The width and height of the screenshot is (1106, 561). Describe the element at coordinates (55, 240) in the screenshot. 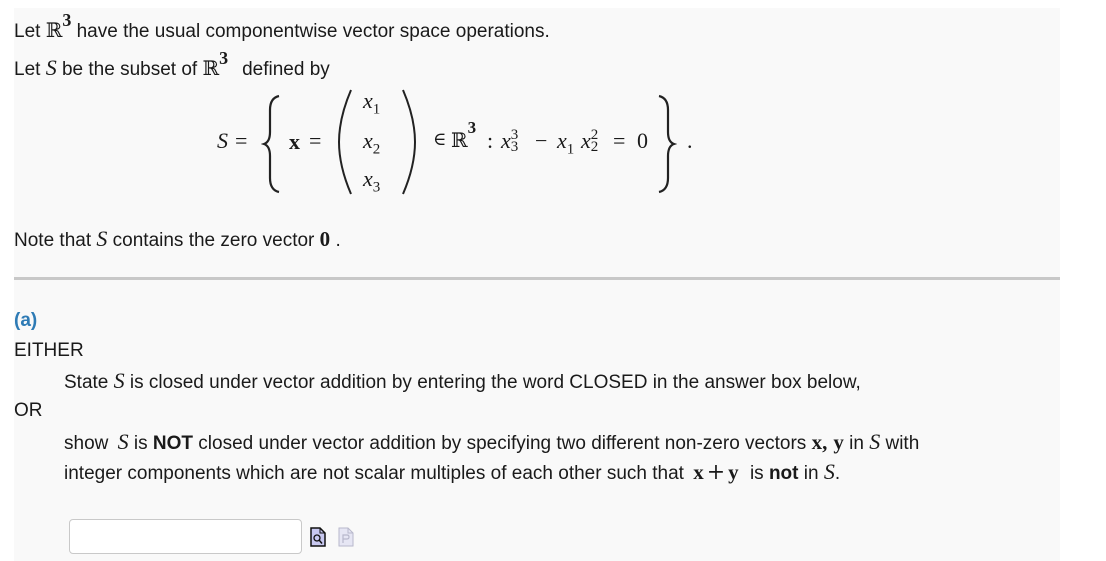

I see `note-text: Note that` at that location.